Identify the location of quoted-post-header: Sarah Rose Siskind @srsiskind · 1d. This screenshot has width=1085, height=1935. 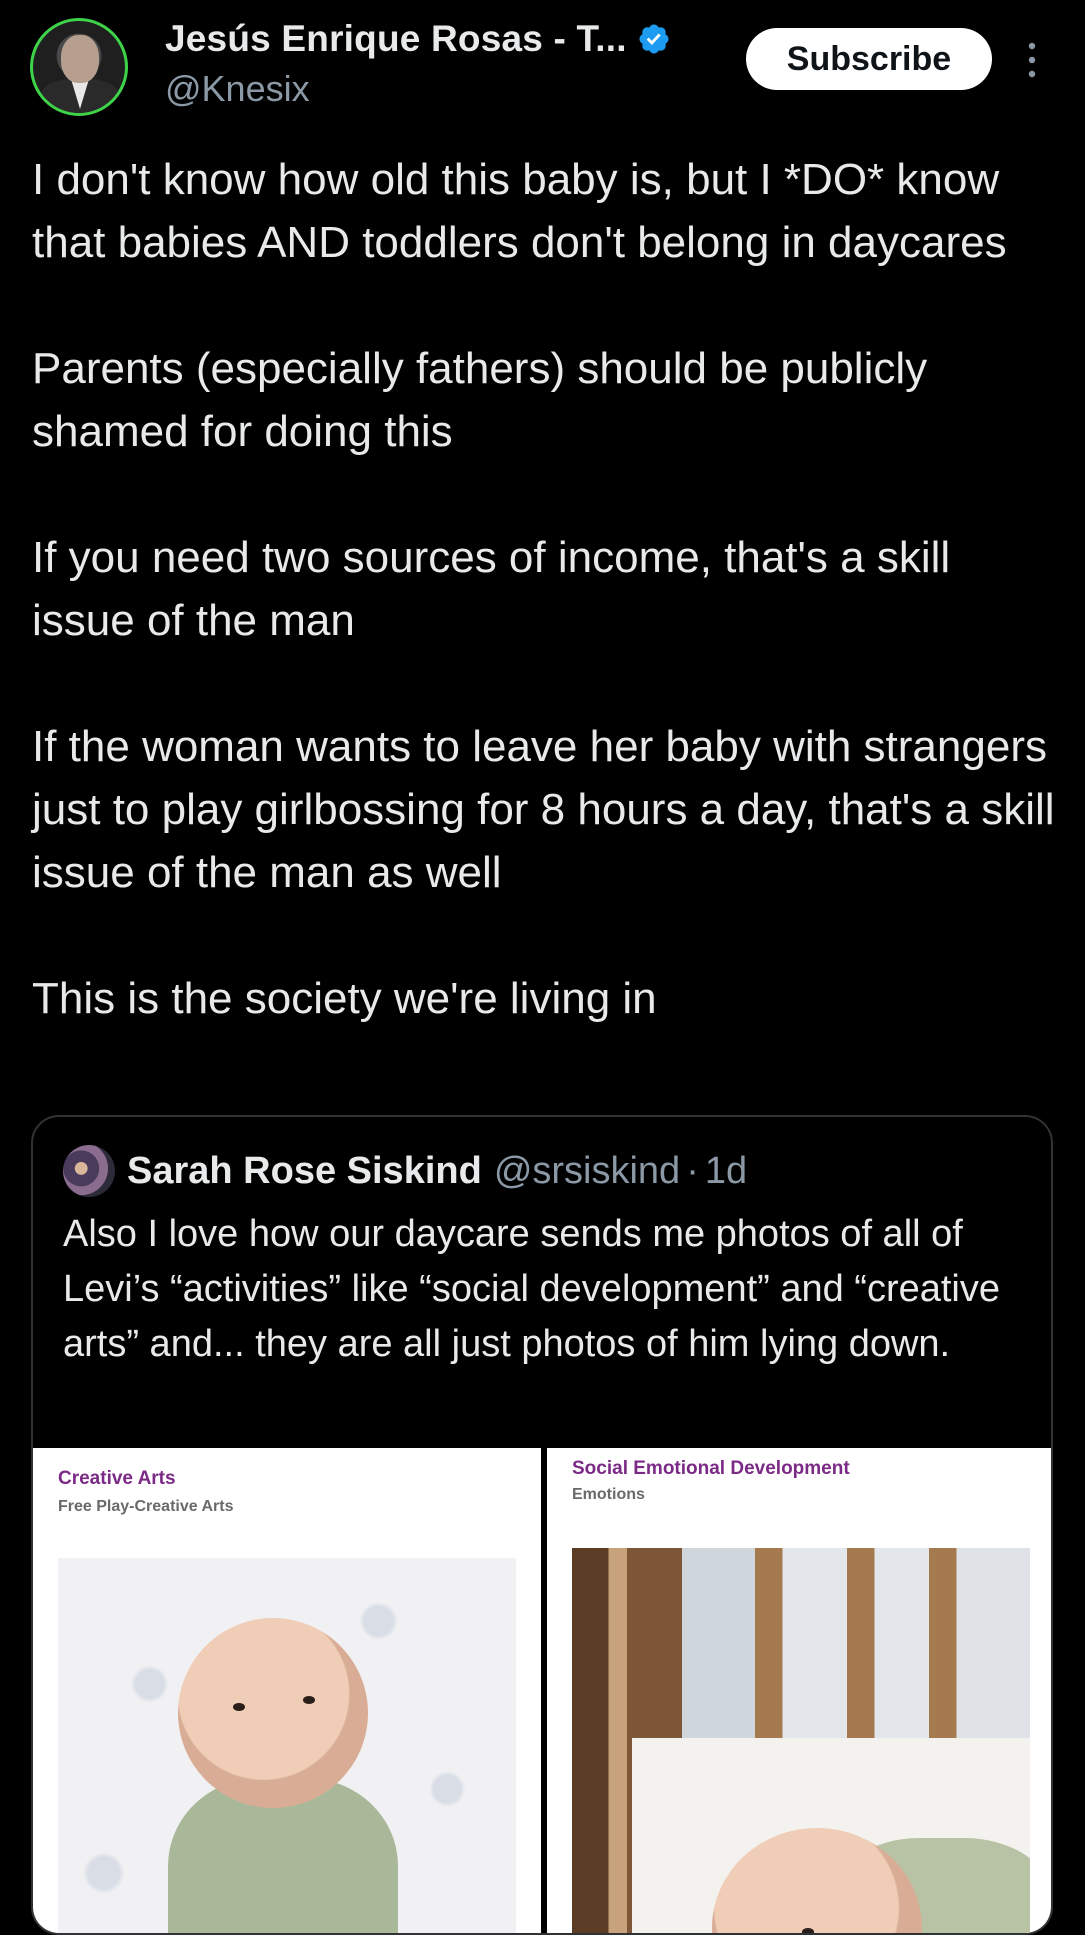
(405, 1171).